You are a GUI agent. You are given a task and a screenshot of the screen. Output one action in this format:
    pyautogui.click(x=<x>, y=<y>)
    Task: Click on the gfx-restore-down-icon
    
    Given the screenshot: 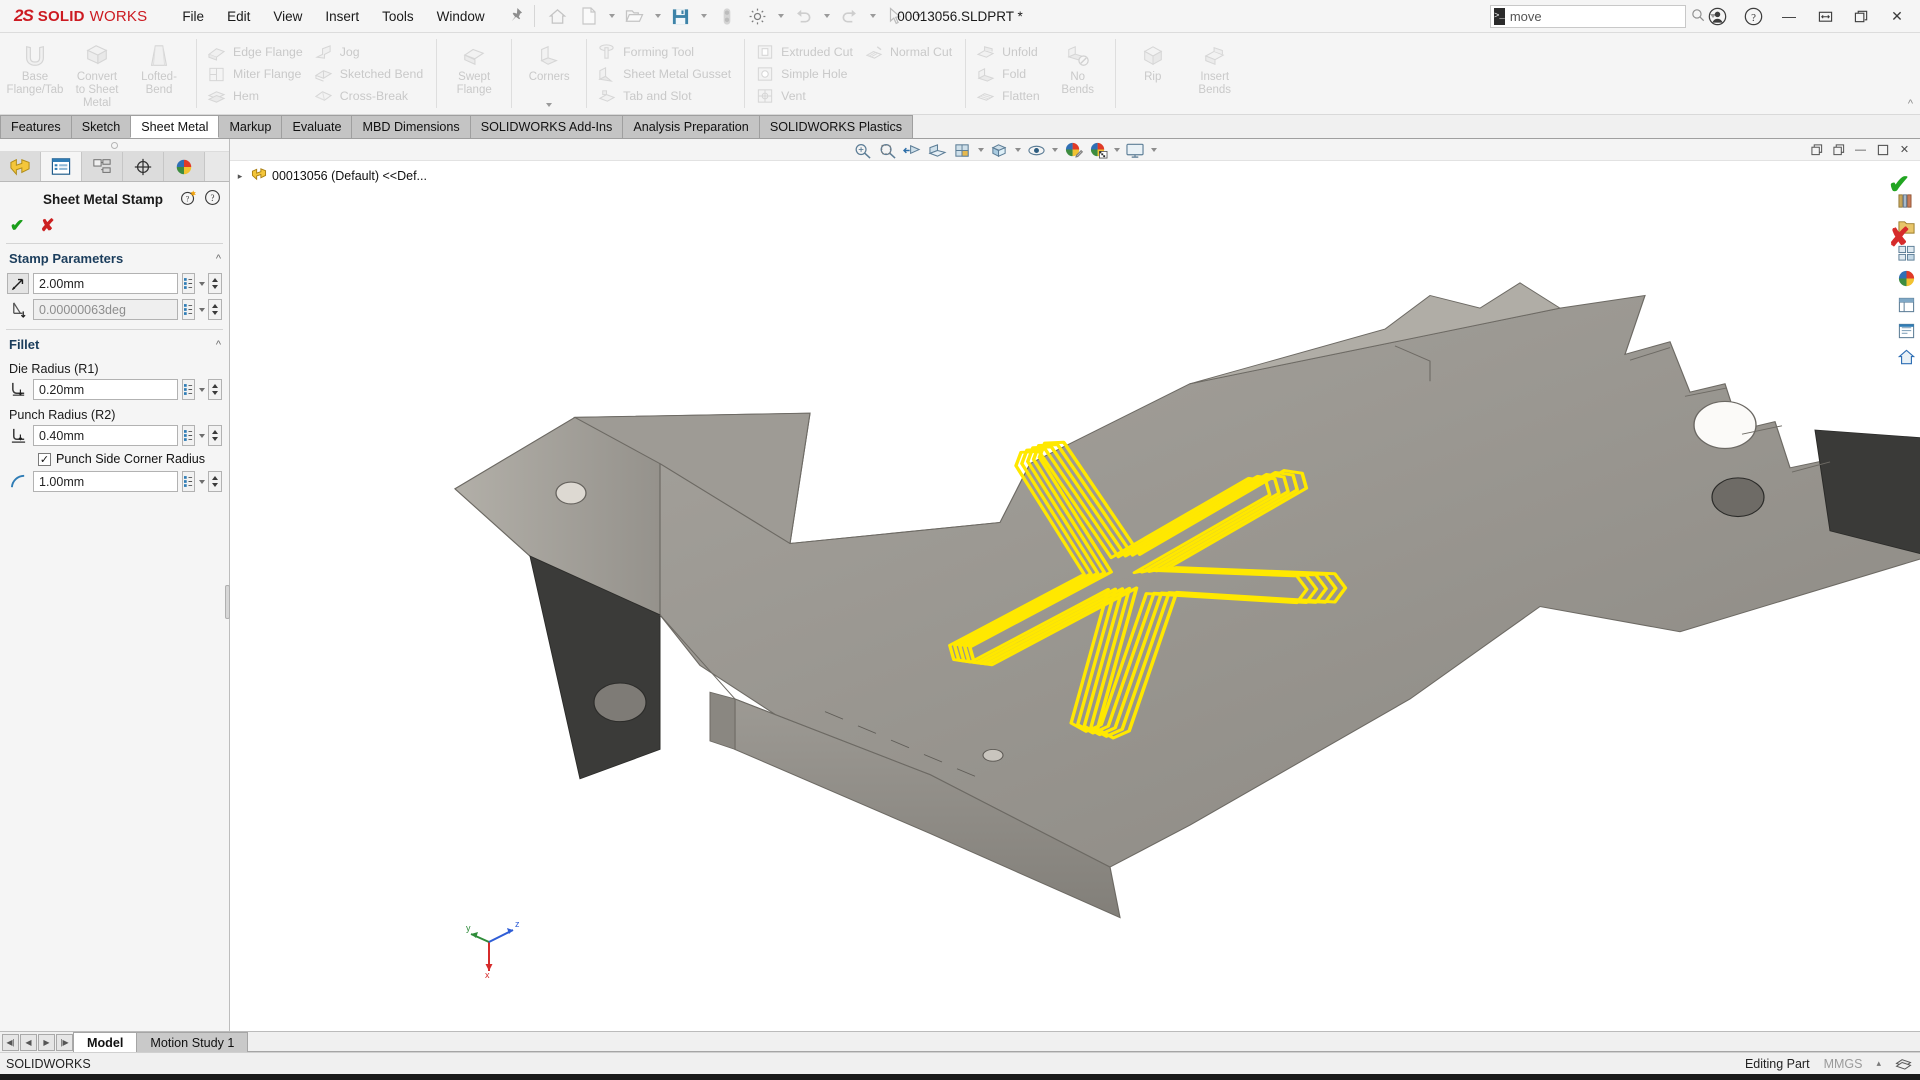 What is the action you would take?
    pyautogui.click(x=1816, y=150)
    